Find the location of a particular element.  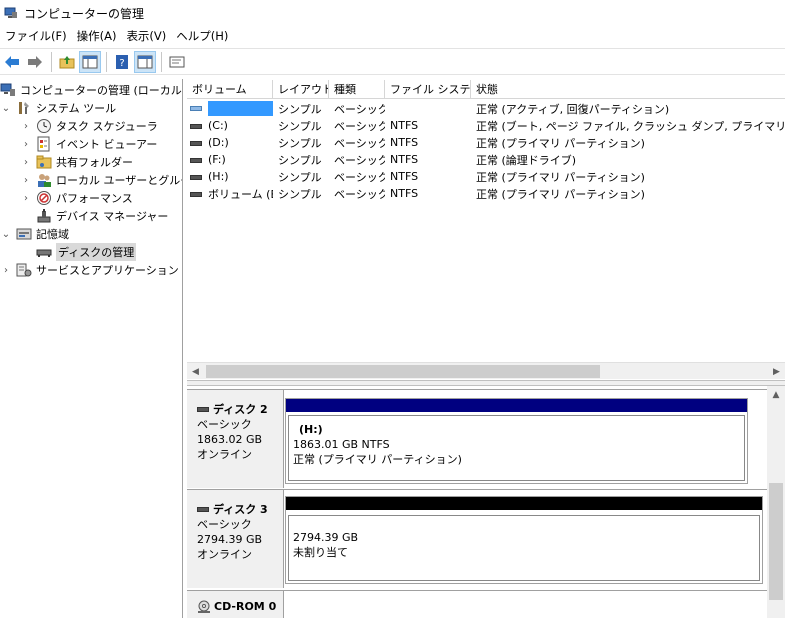

disk-management-icon is located at coordinates (44, 252).